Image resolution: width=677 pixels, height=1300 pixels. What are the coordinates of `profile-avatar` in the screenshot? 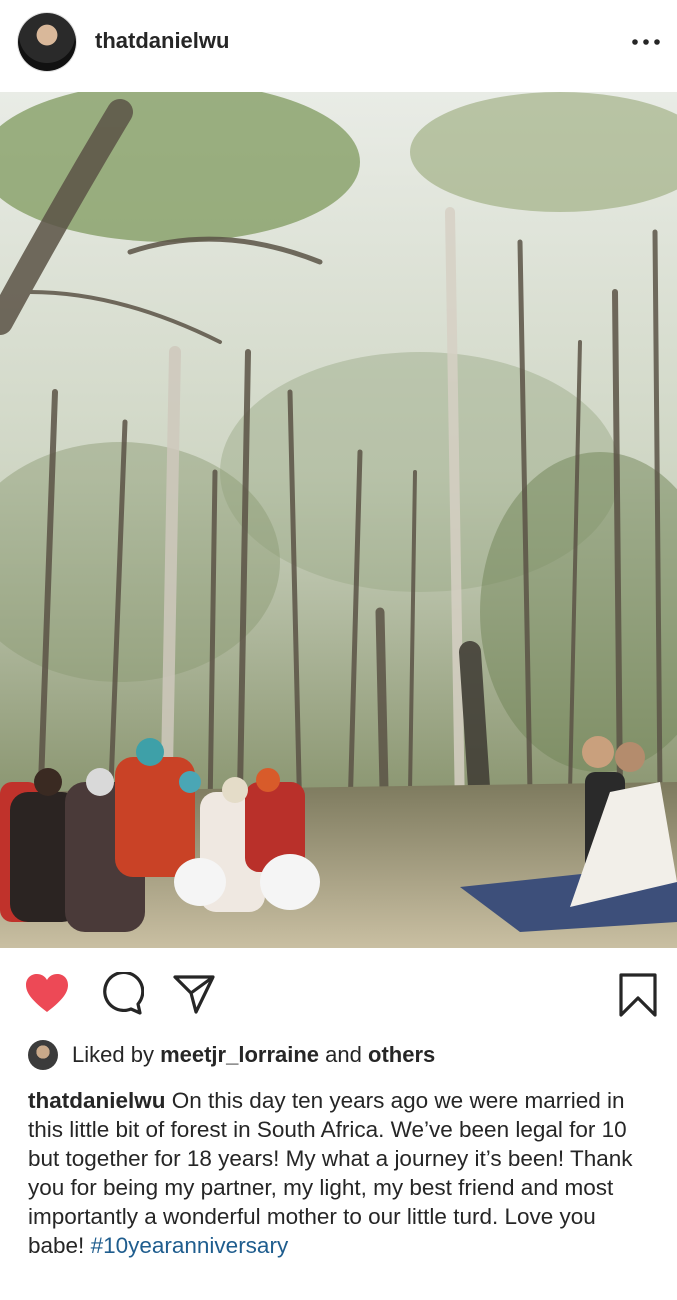 It's located at (47, 42).